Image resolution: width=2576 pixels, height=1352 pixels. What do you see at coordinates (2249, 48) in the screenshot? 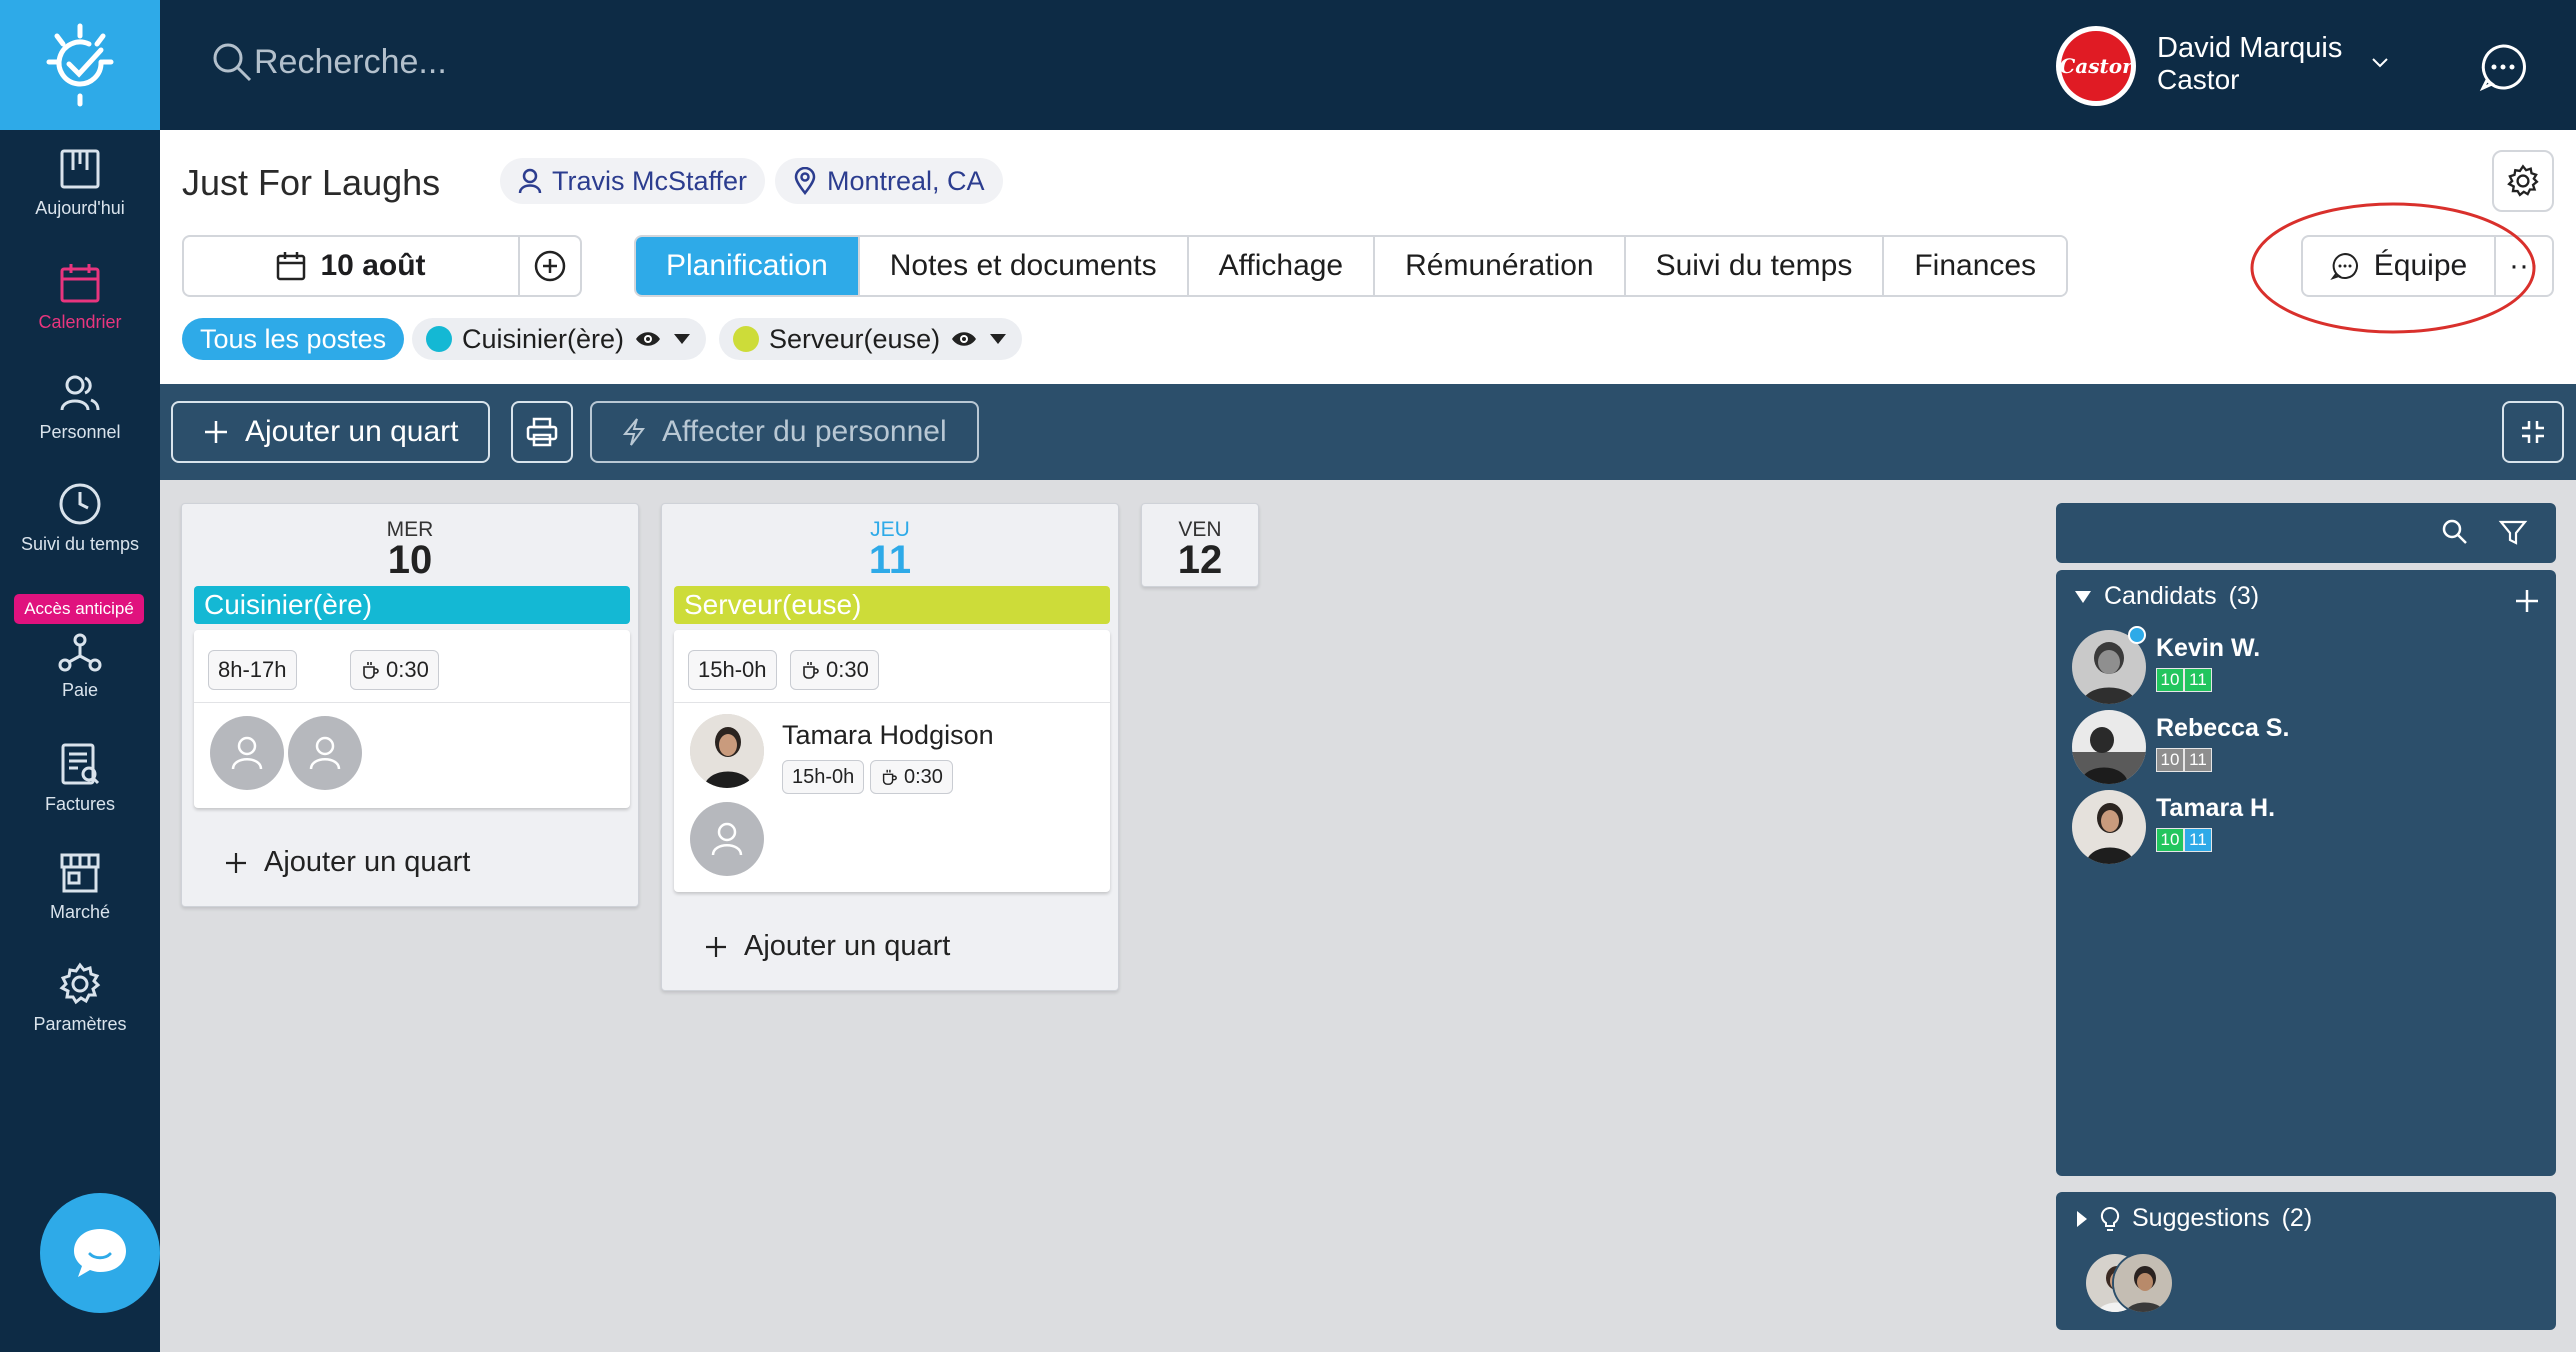
I see `user-name: David Marquis` at bounding box center [2249, 48].